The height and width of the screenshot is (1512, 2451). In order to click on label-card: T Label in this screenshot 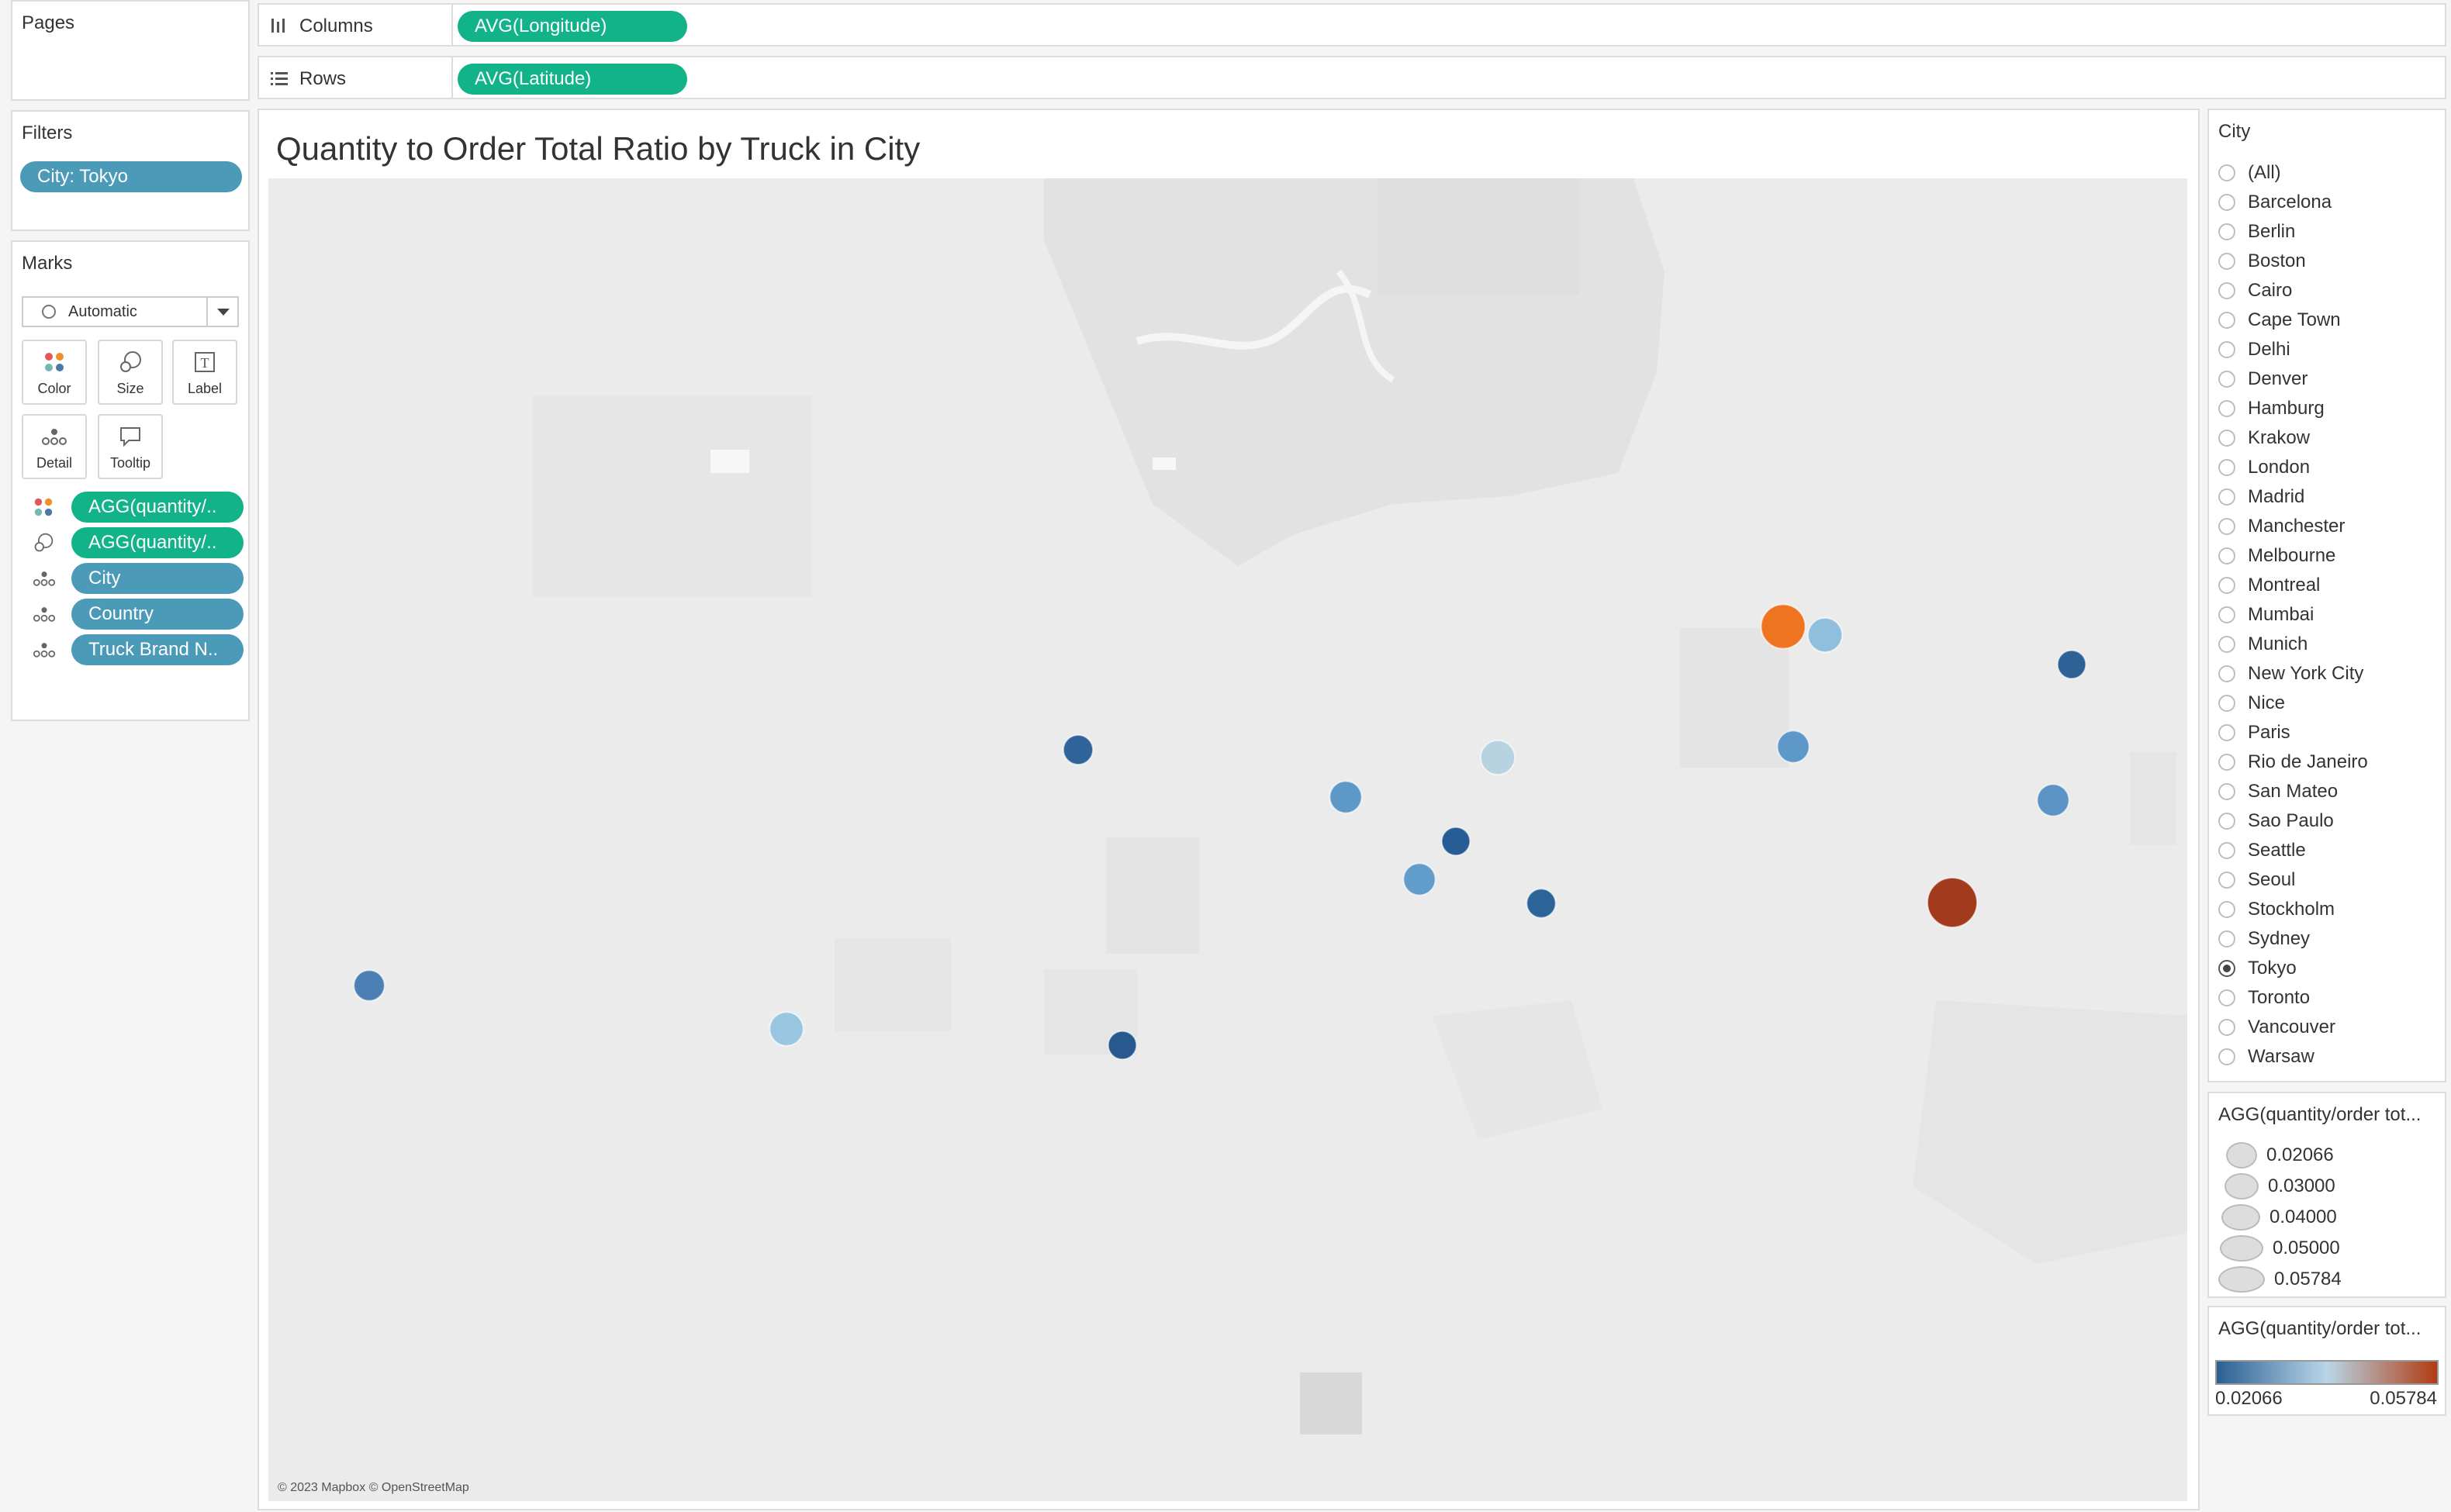, I will do `click(204, 372)`.